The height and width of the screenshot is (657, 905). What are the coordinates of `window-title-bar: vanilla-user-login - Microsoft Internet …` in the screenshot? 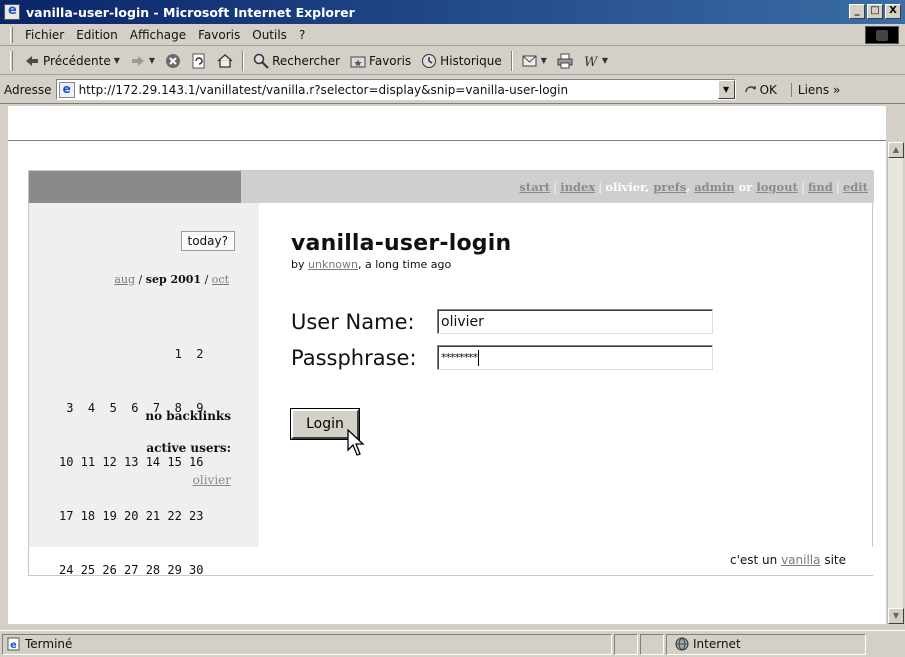 It's located at (452, 12).